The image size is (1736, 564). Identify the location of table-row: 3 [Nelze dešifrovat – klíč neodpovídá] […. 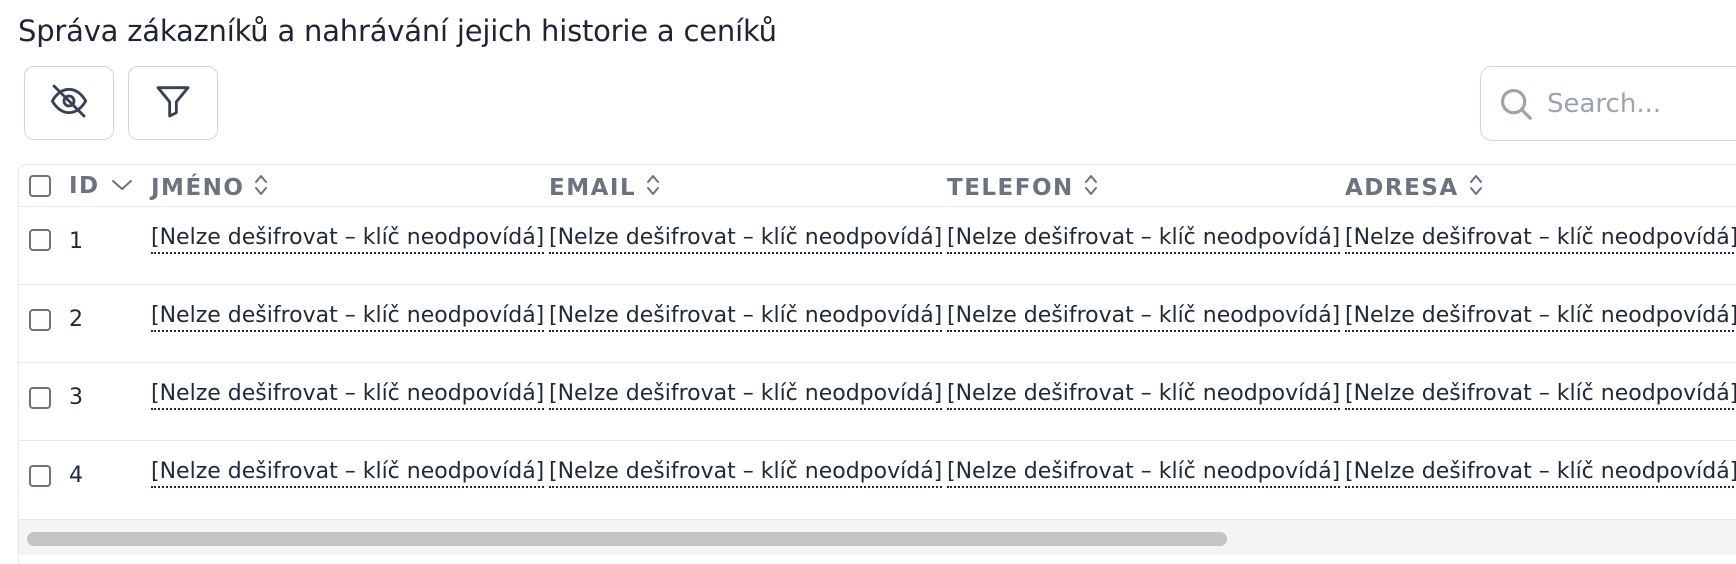
(877, 402).